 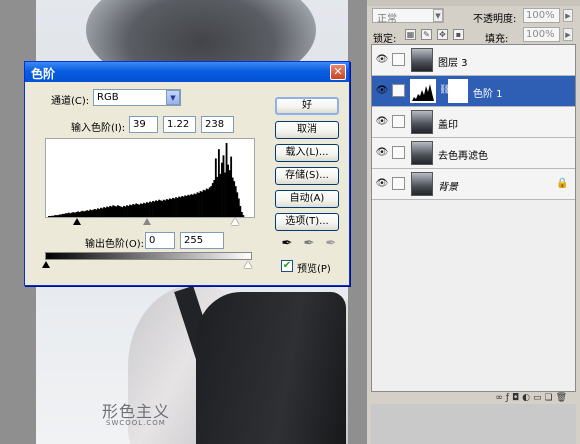 What do you see at coordinates (448, 187) in the screenshot?
I see `layer-name: 背景` at bounding box center [448, 187].